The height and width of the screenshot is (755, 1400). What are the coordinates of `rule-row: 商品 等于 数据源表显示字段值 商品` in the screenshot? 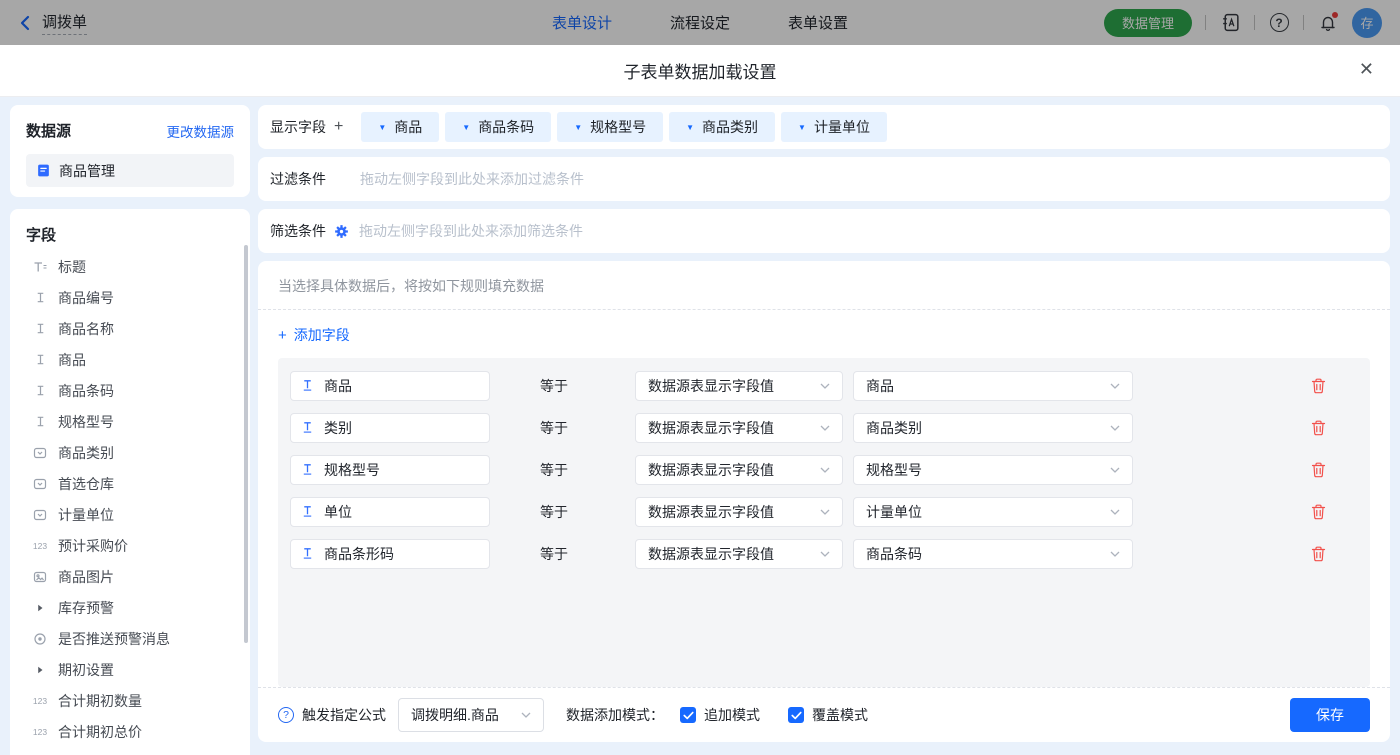 It's located at (824, 386).